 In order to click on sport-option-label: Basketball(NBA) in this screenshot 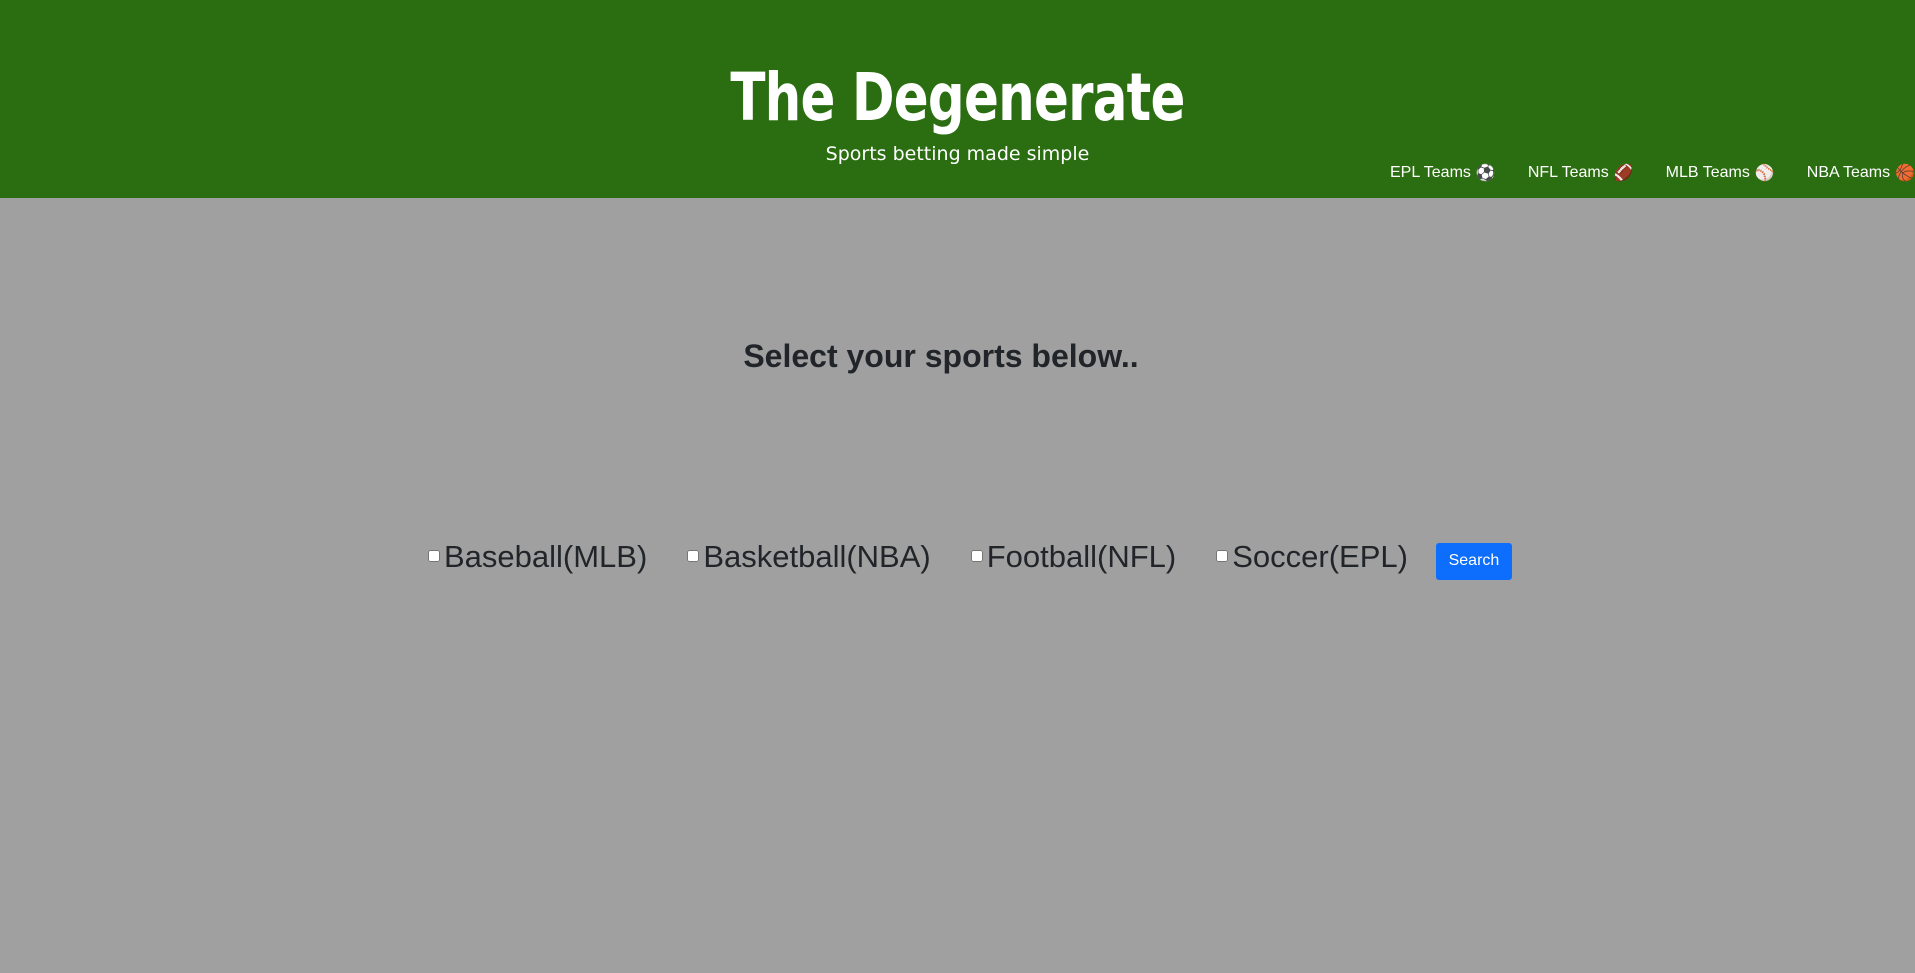, I will do `click(817, 556)`.